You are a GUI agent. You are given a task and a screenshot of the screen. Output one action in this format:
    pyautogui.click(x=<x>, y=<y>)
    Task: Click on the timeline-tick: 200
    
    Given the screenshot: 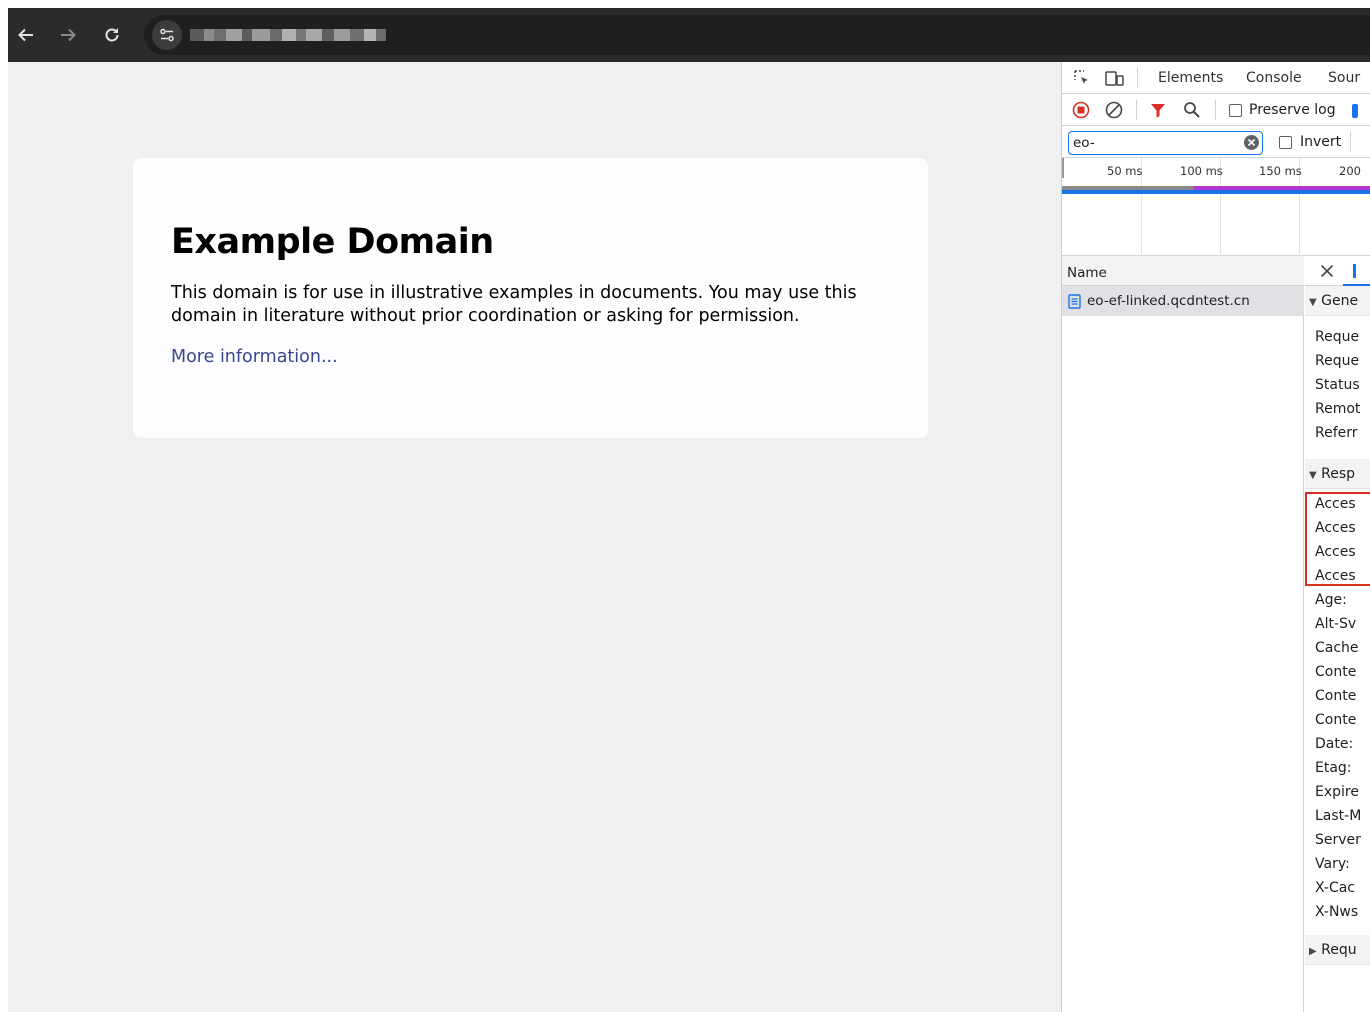 What is the action you would take?
    pyautogui.click(x=1350, y=171)
    